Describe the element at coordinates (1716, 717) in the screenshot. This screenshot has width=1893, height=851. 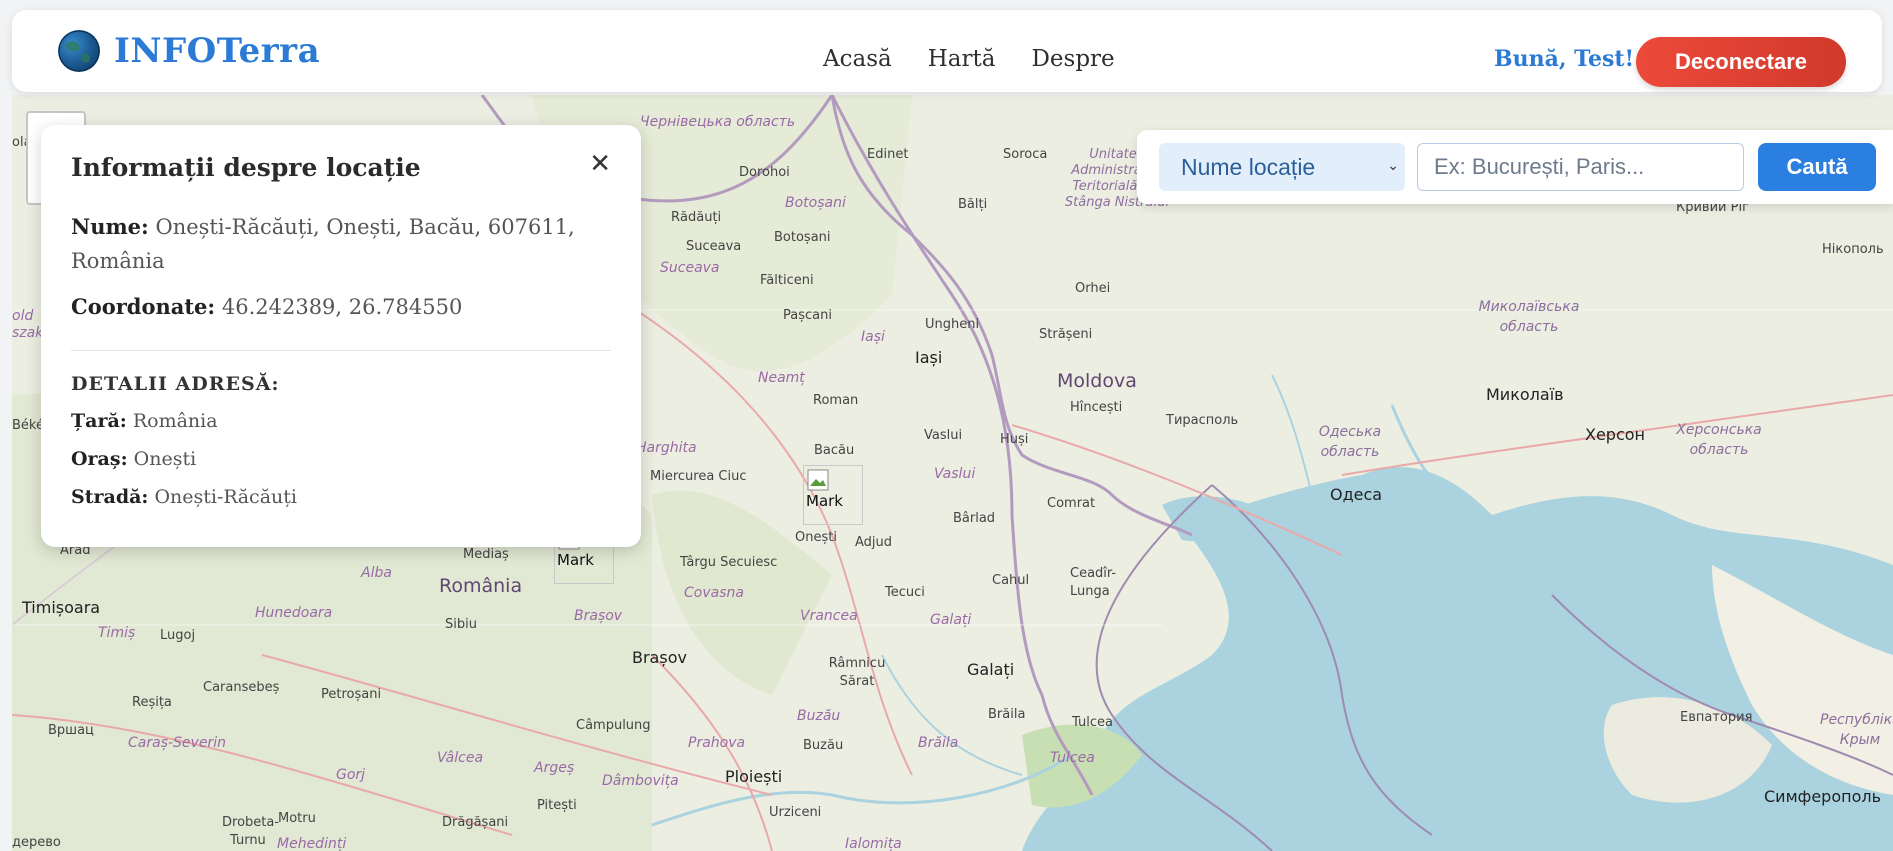
I see `map-label: Евпатория` at that location.